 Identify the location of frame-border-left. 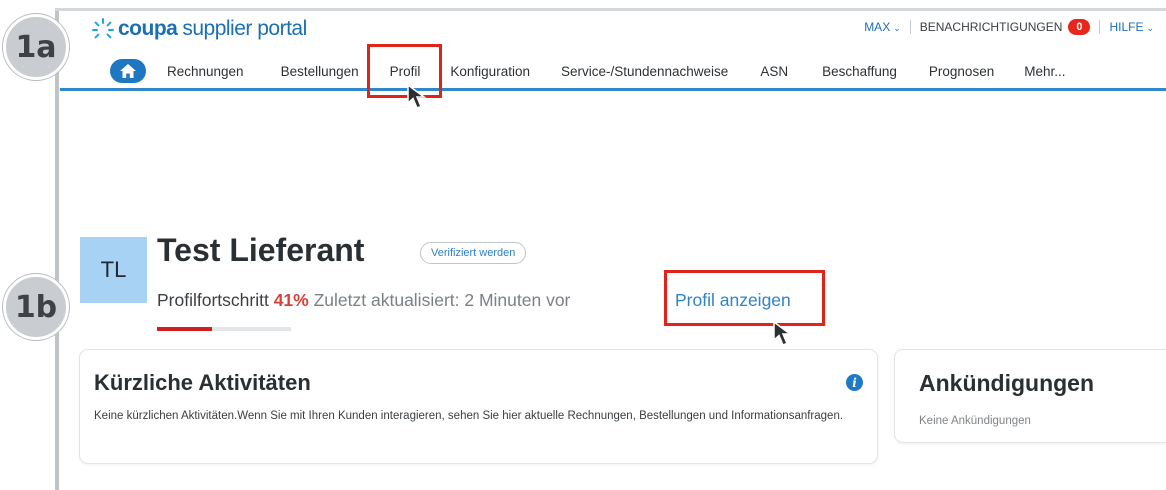
(57, 249).